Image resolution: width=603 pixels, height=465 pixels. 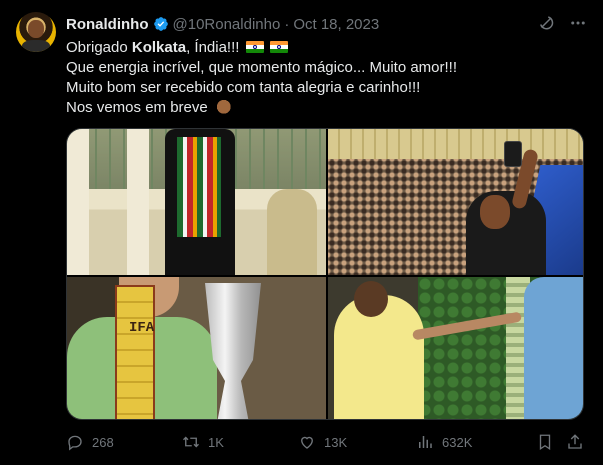 I want to click on avatar, so click(x=36, y=32).